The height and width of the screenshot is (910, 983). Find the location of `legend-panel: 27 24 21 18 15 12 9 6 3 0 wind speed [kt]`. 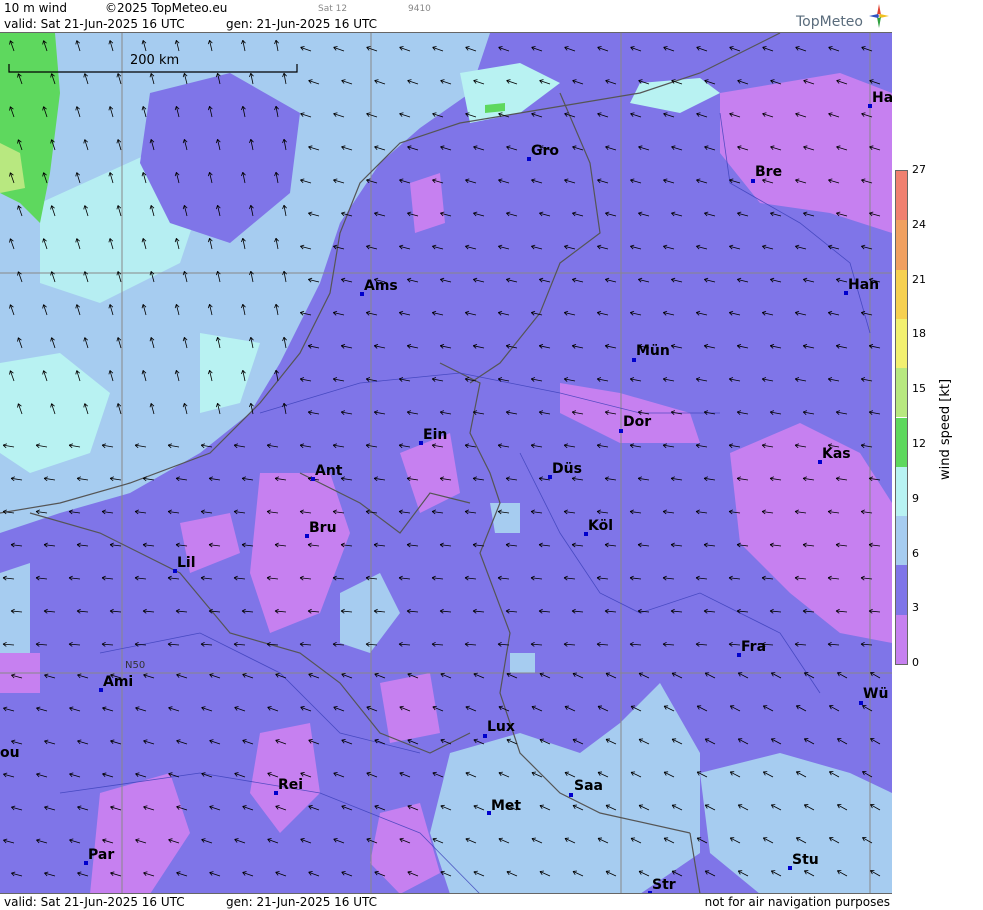

legend-panel: 27 24 21 18 15 12 9 6 3 0 wind speed [kt] is located at coordinates (937, 454).